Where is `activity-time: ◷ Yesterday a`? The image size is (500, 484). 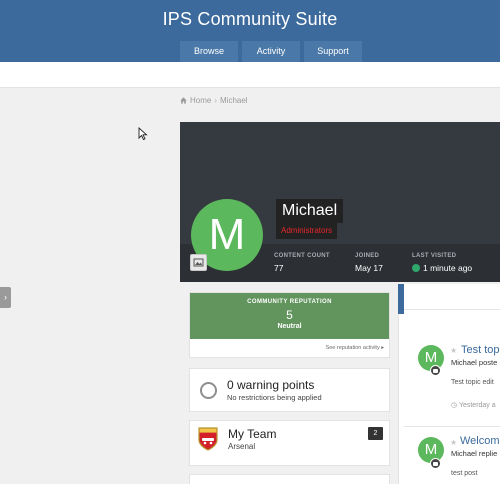
activity-time: ◷ Yesterday a is located at coordinates (473, 405).